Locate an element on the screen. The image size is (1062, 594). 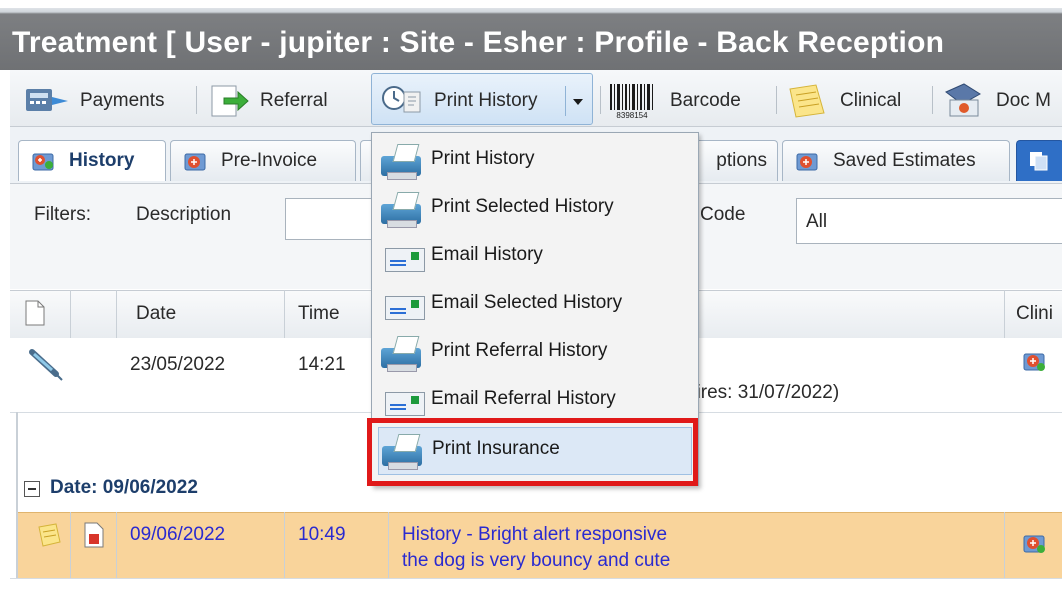
group-date-label: Date: 09/06/2022 is located at coordinates (124, 487).